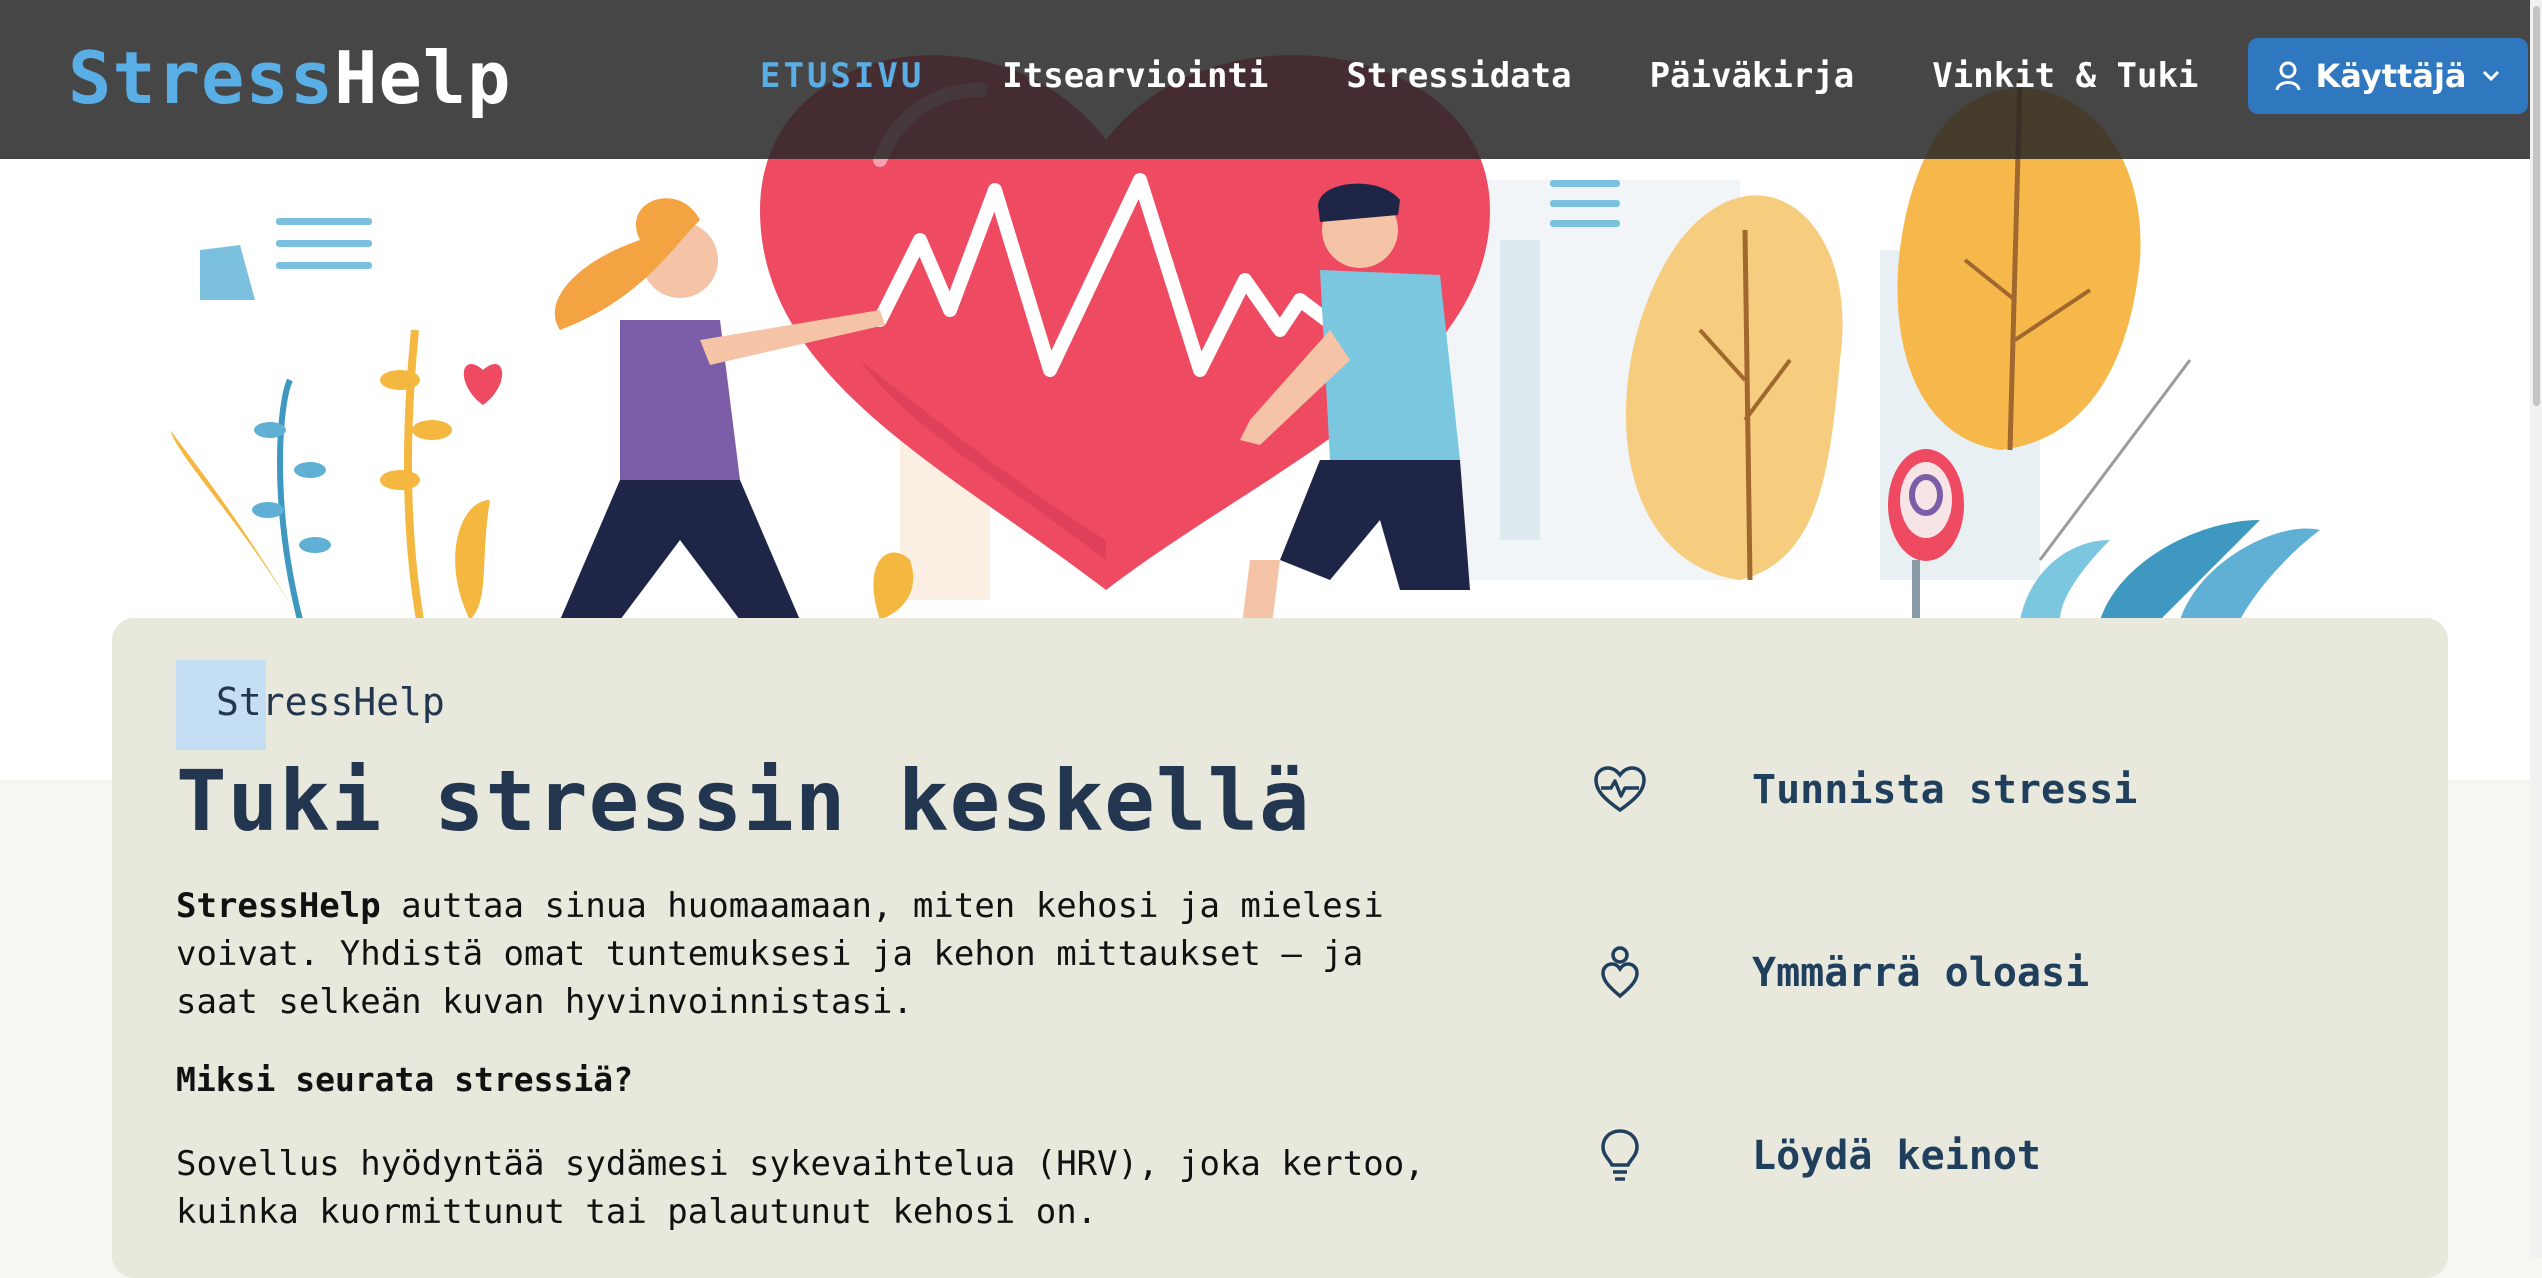 The height and width of the screenshot is (1278, 2542). What do you see at coordinates (404, 1079) in the screenshot?
I see `section-subheading: Miksi seurata stressiä?` at bounding box center [404, 1079].